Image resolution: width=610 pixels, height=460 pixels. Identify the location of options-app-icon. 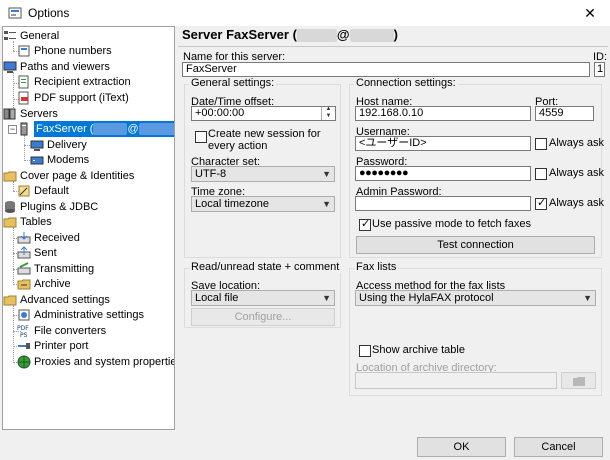
(15, 13).